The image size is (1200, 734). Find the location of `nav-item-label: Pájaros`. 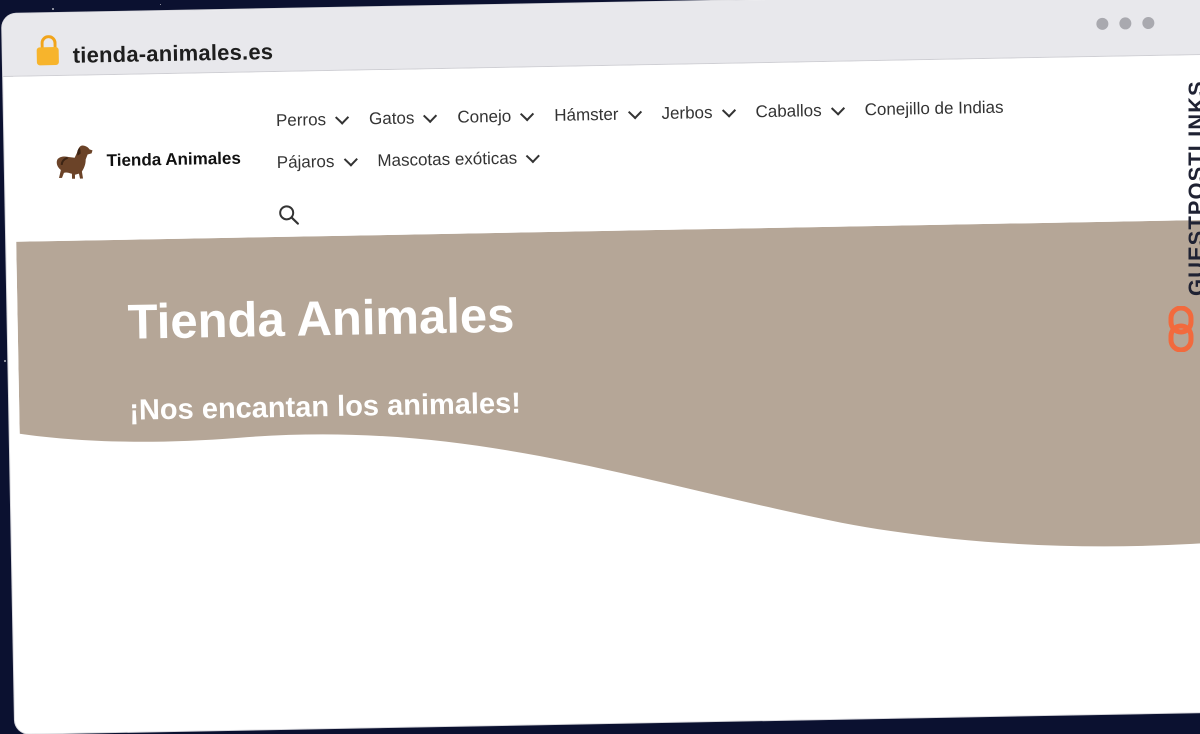

nav-item-label: Pájaros is located at coordinates (305, 161).